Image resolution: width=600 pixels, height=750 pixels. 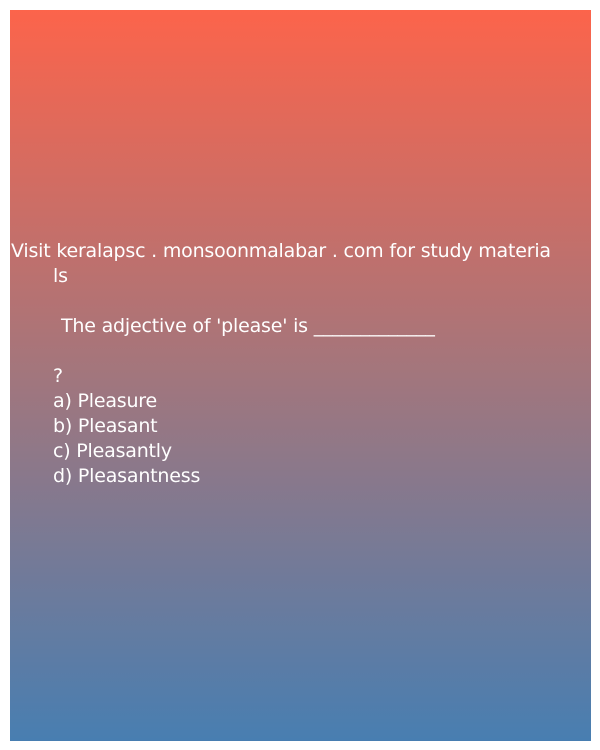 What do you see at coordinates (58, 376) in the screenshot?
I see `question-mark: ?` at bounding box center [58, 376].